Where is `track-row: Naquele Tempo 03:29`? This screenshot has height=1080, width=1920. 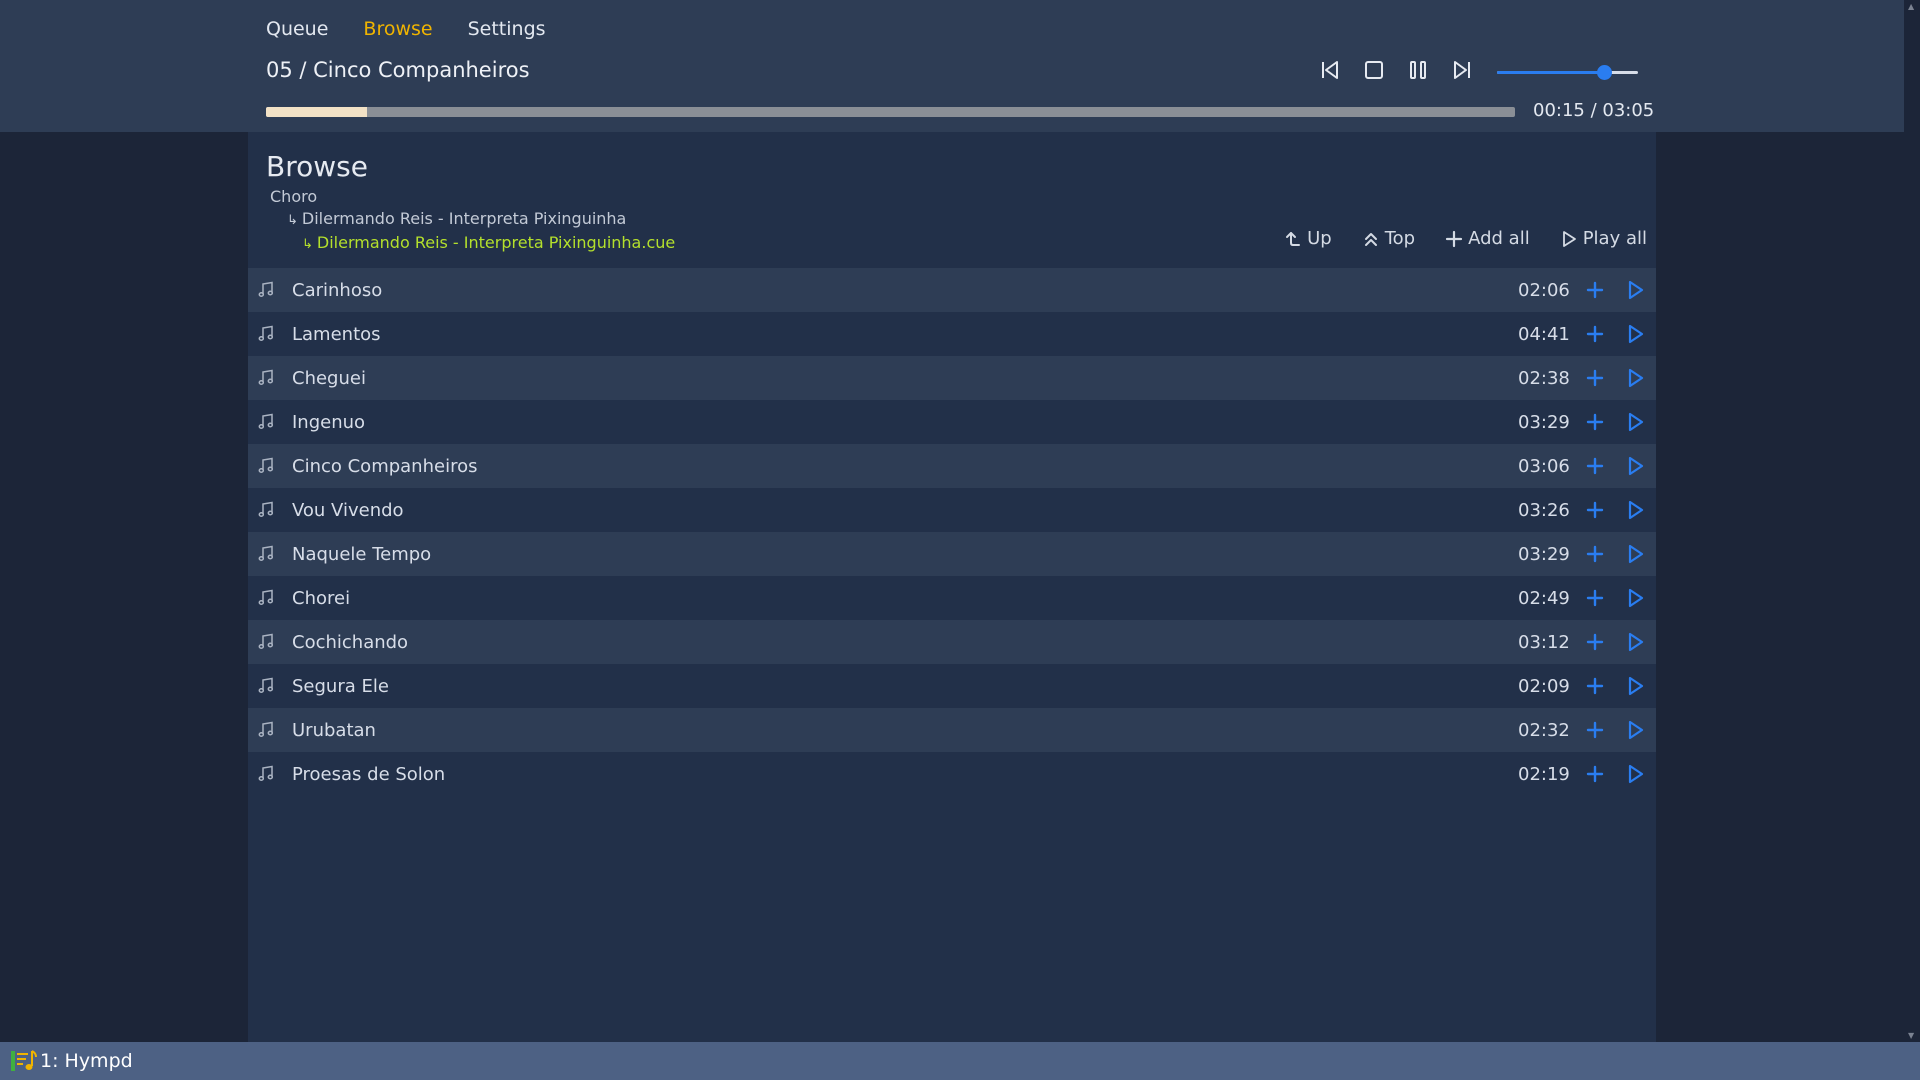 track-row: Naquele Tempo 03:29 is located at coordinates (952, 554).